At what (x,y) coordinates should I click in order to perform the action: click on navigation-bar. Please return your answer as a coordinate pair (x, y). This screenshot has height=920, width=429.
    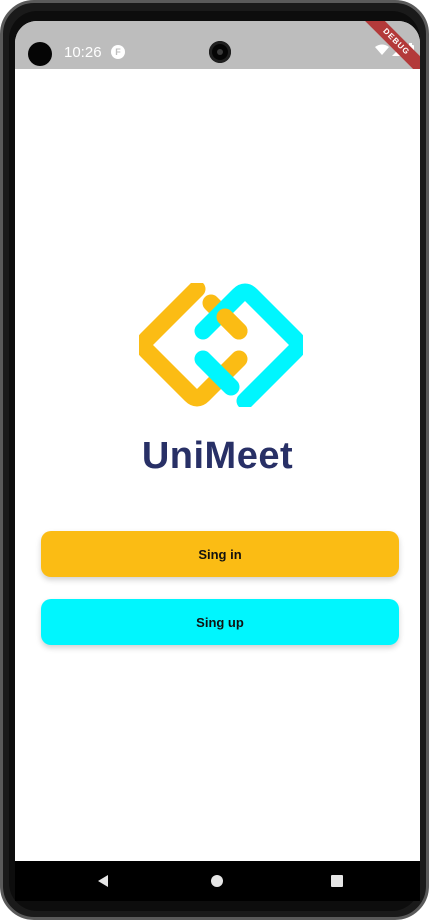
    Looking at the image, I should click on (217, 881).